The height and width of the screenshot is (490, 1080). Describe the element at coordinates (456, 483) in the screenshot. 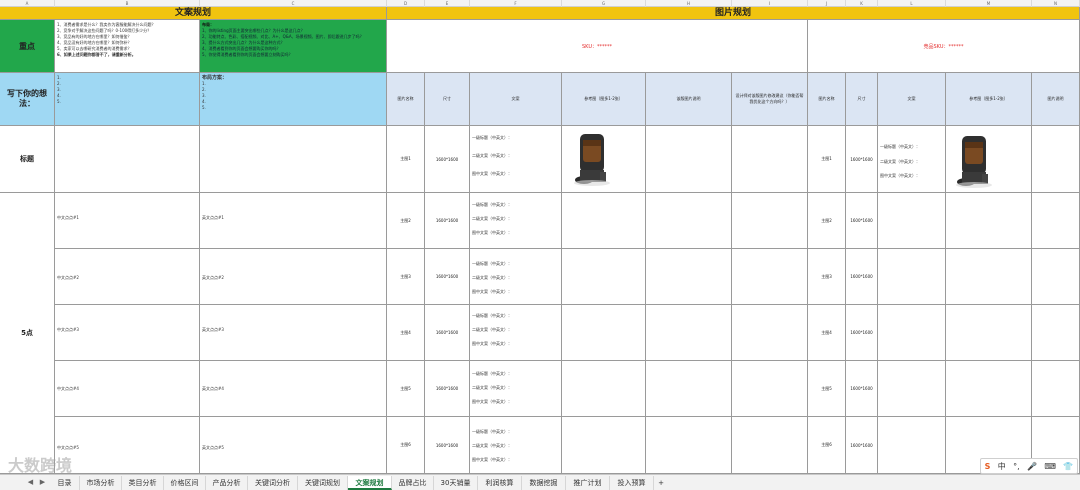

I see `tab-30day-sales: 30天销量` at that location.